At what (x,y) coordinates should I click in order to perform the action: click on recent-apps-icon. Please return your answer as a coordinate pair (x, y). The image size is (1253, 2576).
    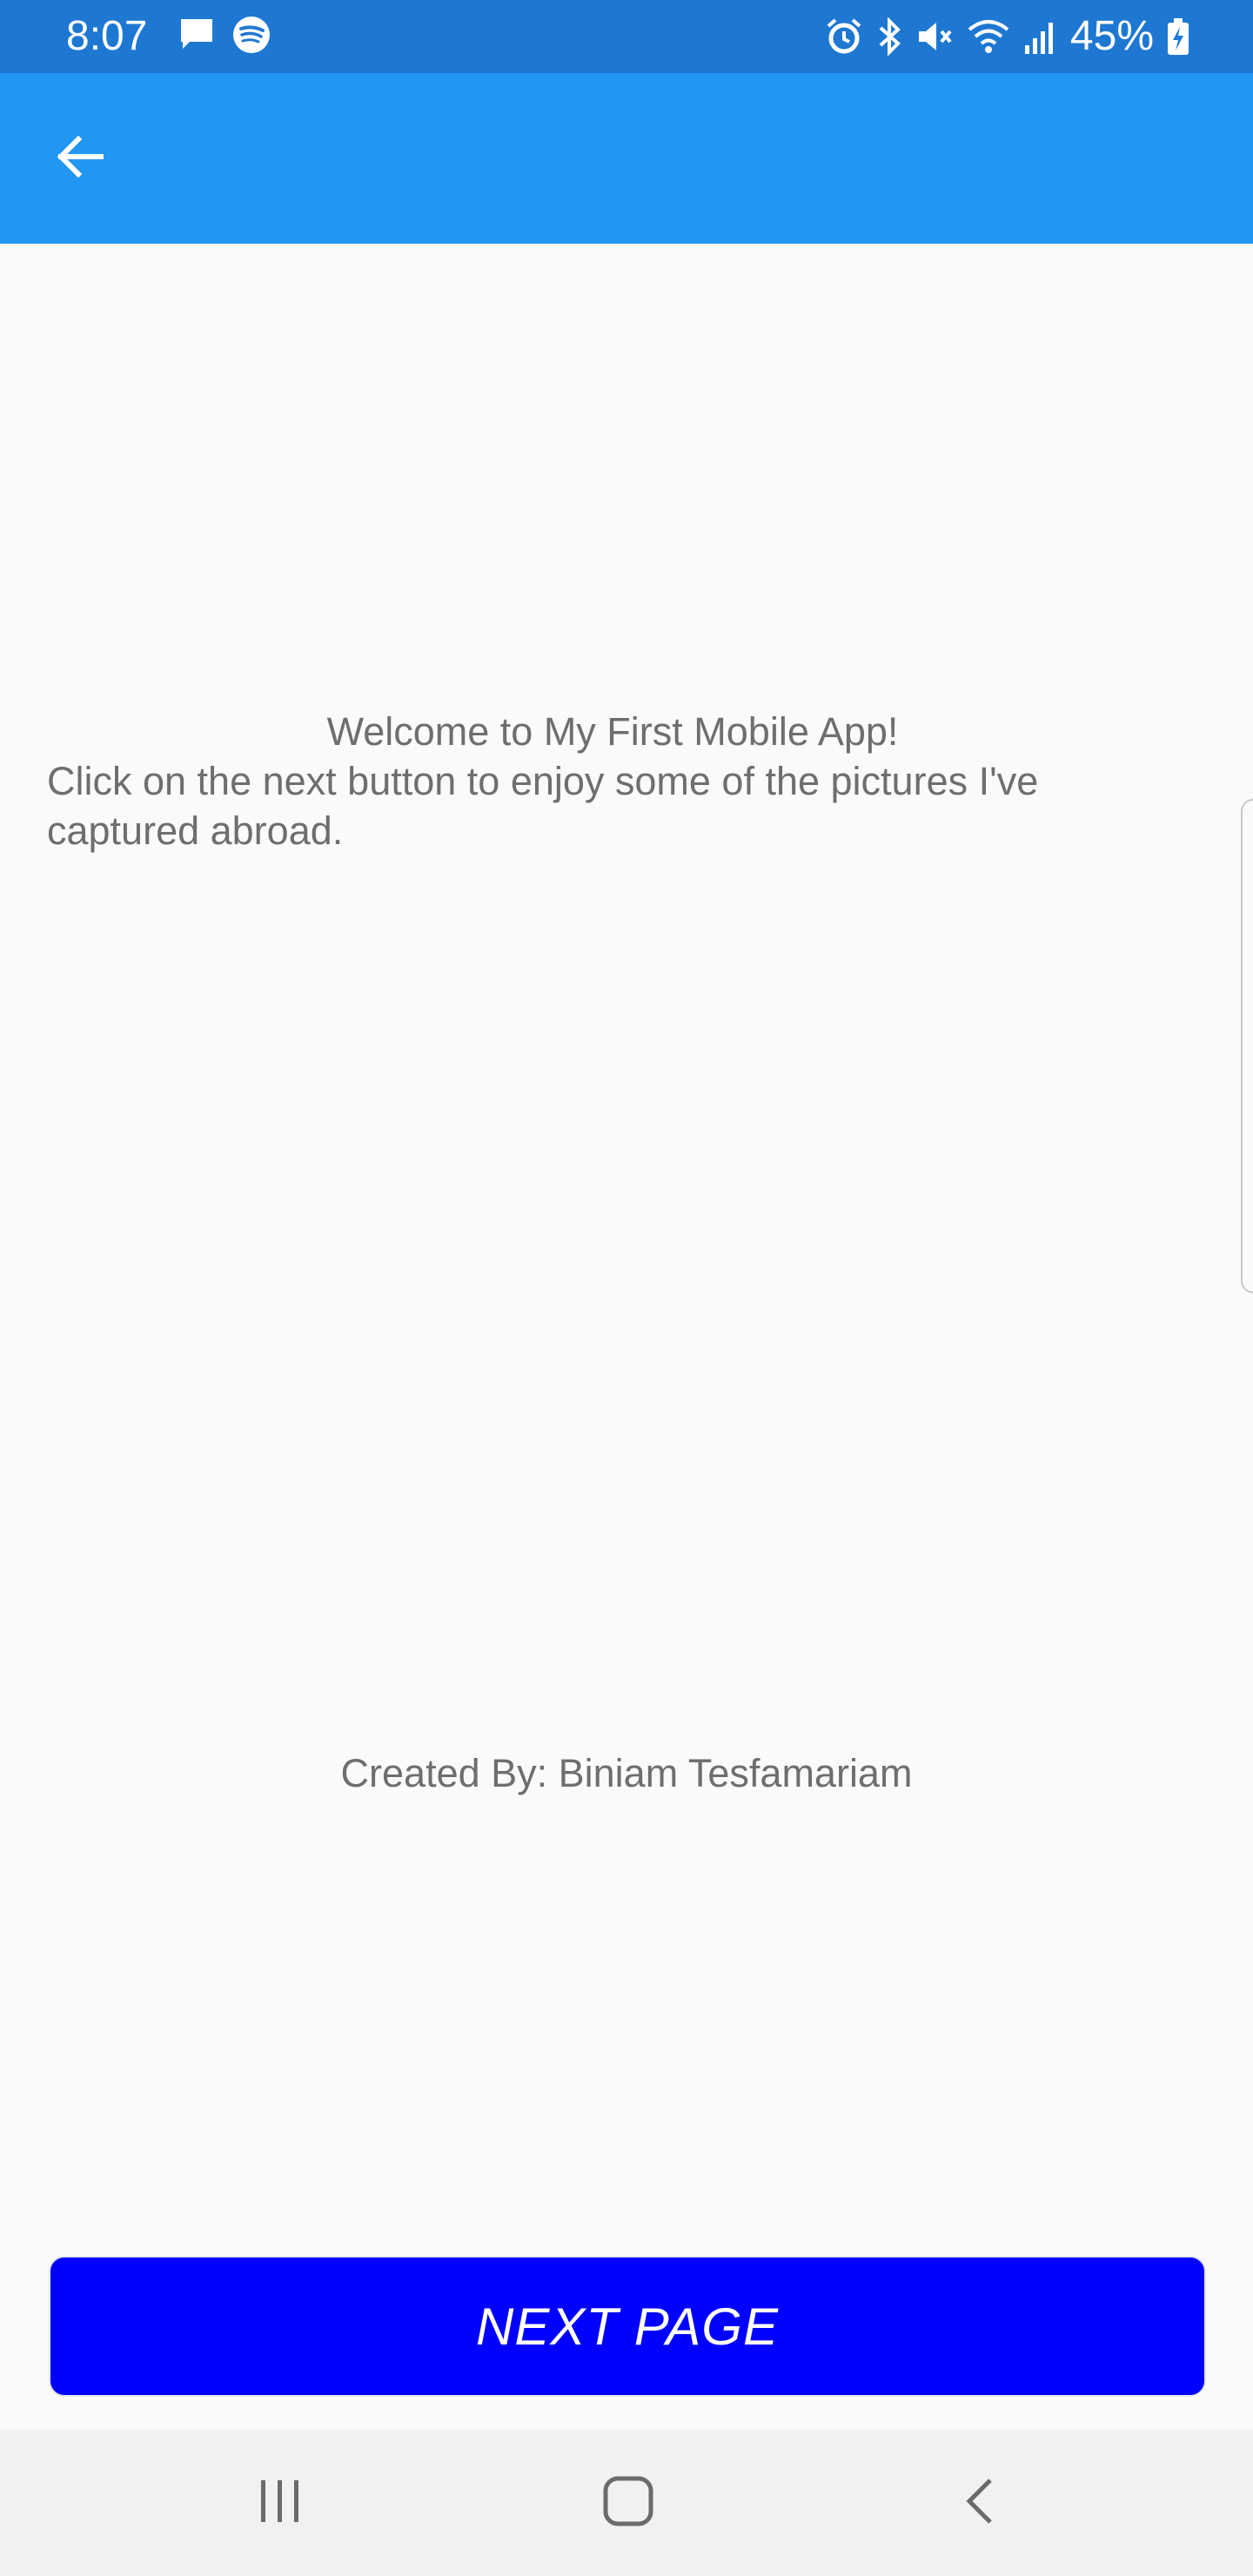
    Looking at the image, I should click on (280, 2504).